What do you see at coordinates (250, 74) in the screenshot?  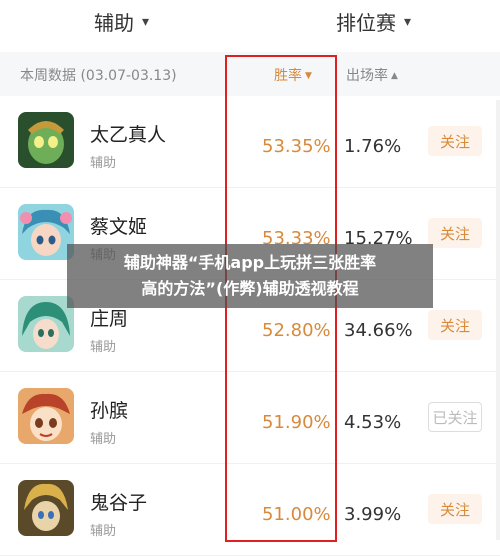 I see `stats-header: 本周数据 (03.07-03.13) 胜率 ▼ 出场率 ▲` at bounding box center [250, 74].